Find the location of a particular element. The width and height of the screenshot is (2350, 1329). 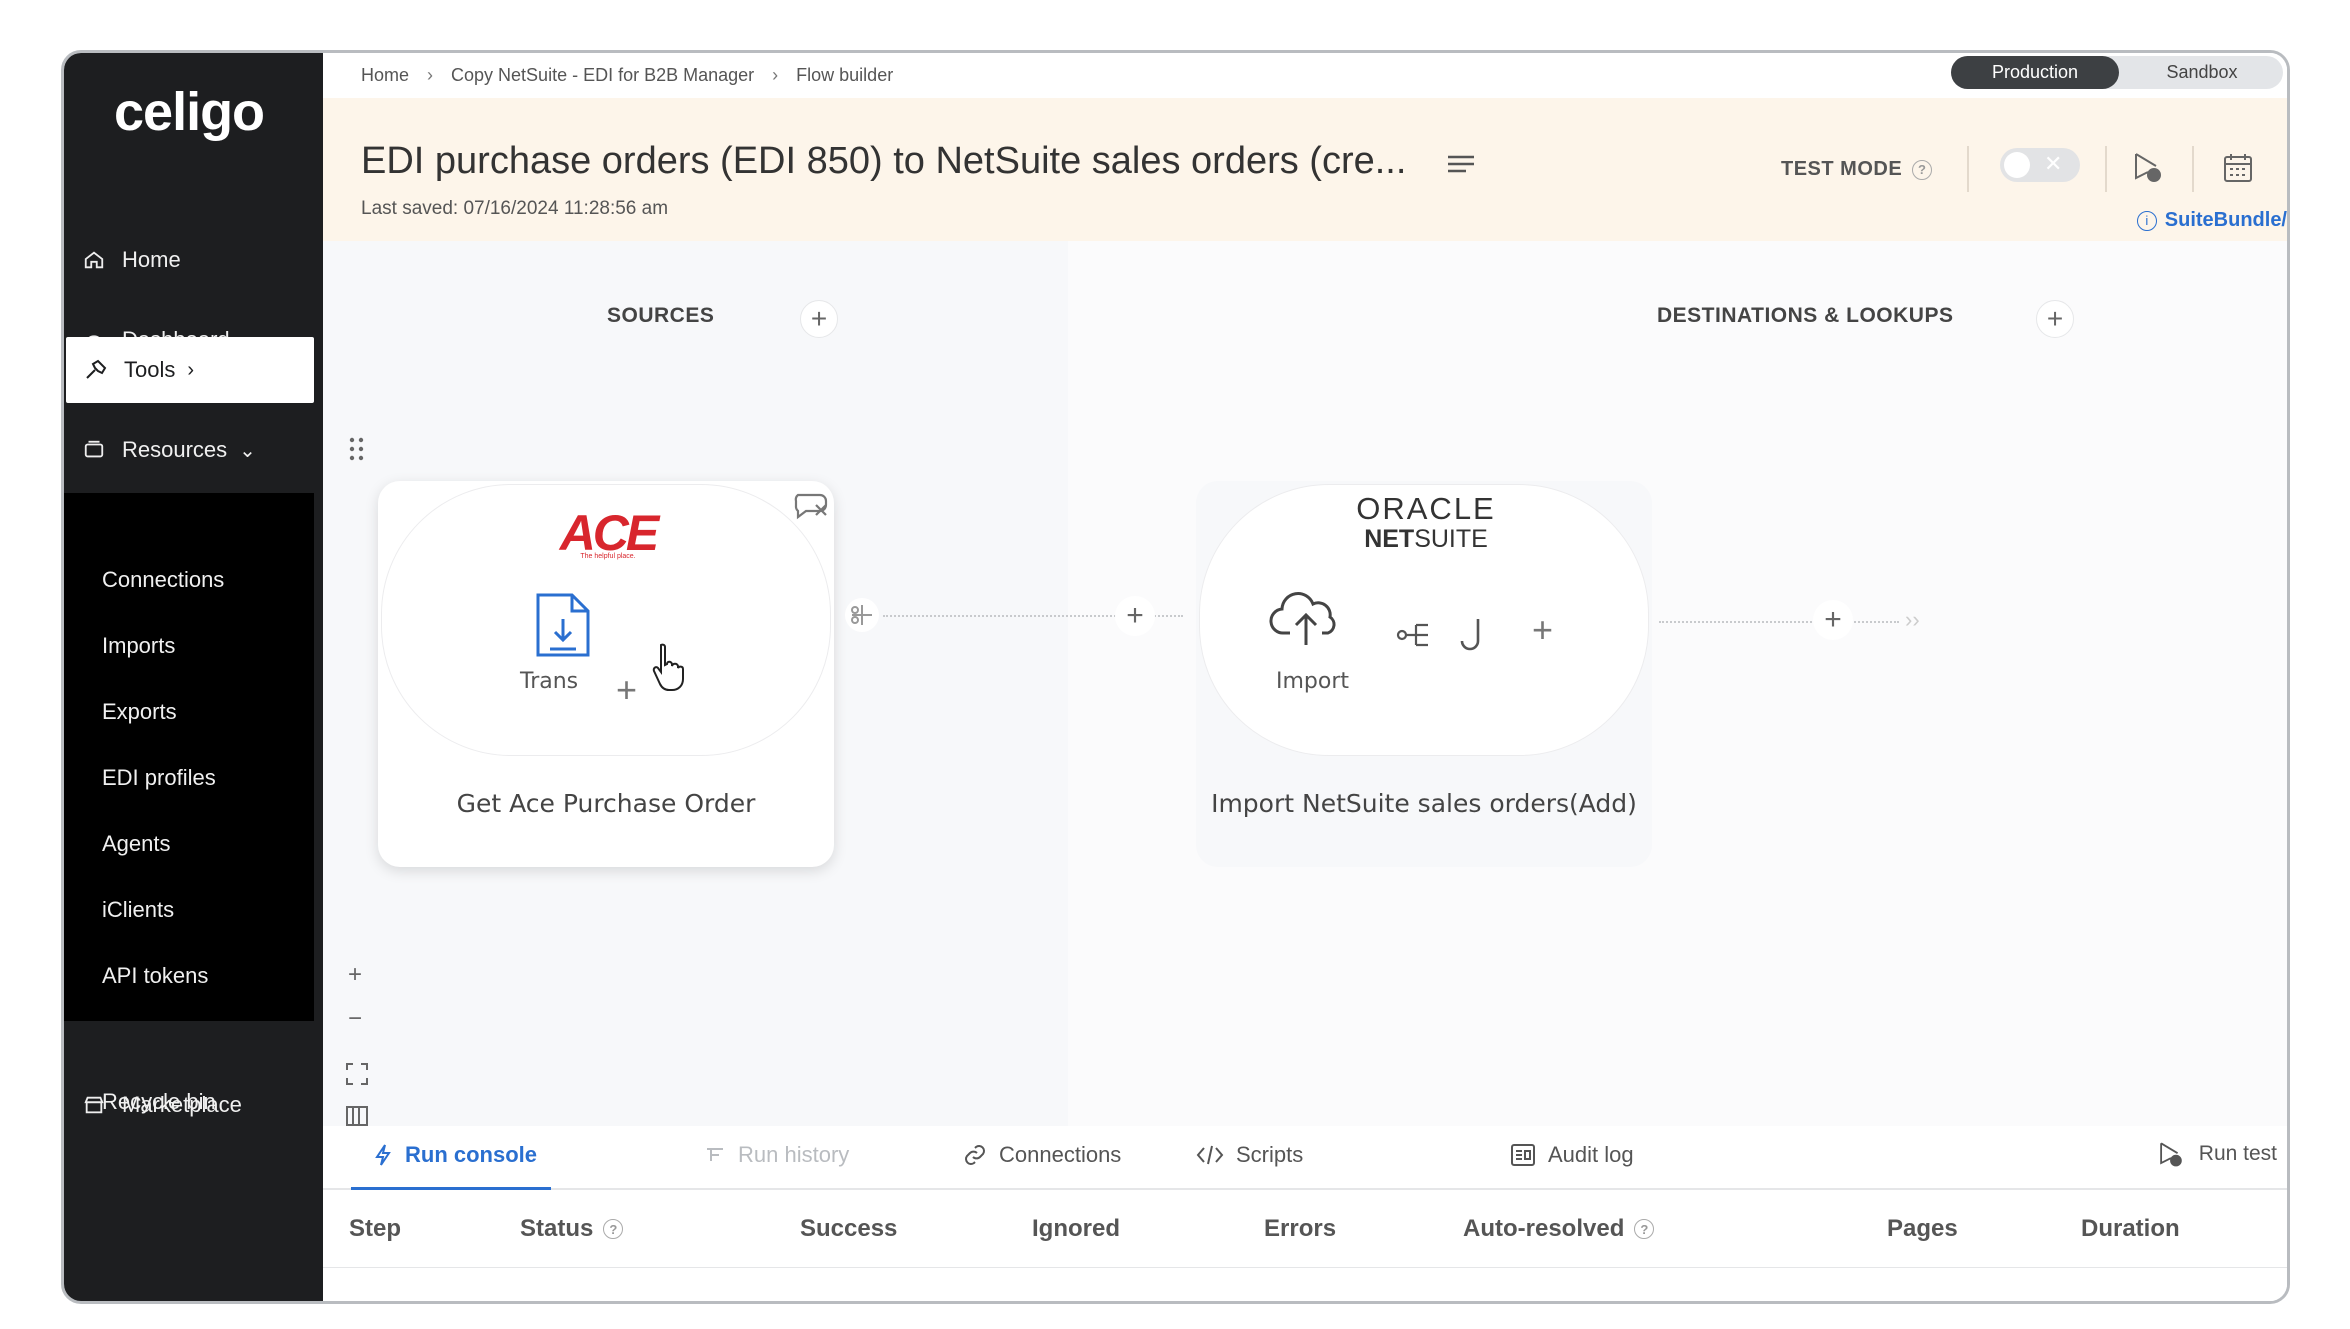

sandbox-button: Sandbox is located at coordinates (2202, 72).